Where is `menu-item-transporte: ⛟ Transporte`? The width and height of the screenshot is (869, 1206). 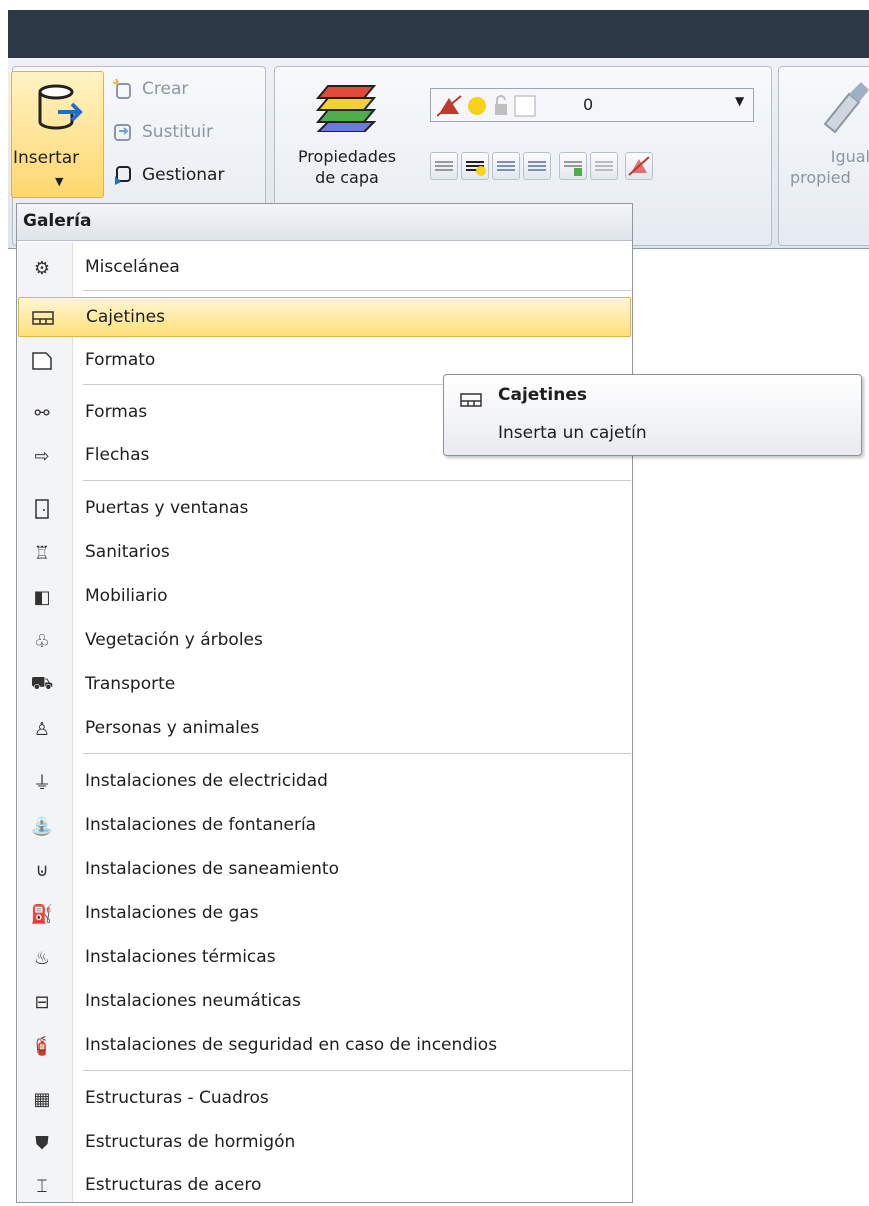 menu-item-transporte: ⛟ Transporte is located at coordinates (324, 685).